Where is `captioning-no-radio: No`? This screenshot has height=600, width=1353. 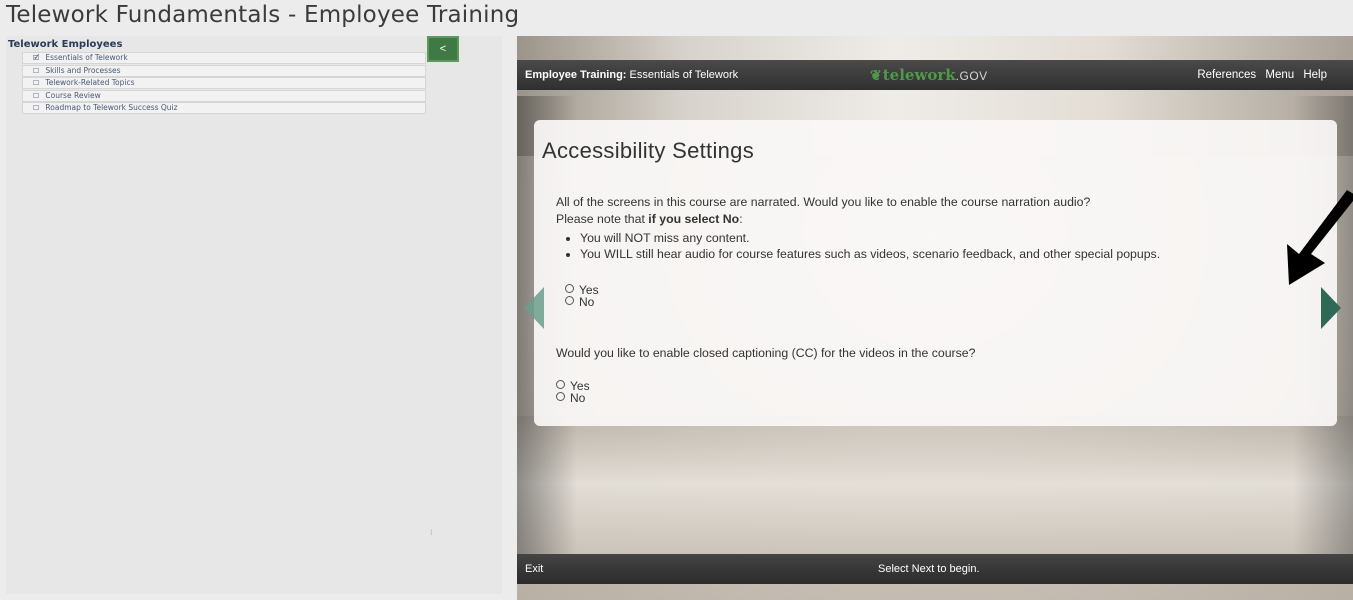
captioning-no-radio: No is located at coordinates (573, 398).